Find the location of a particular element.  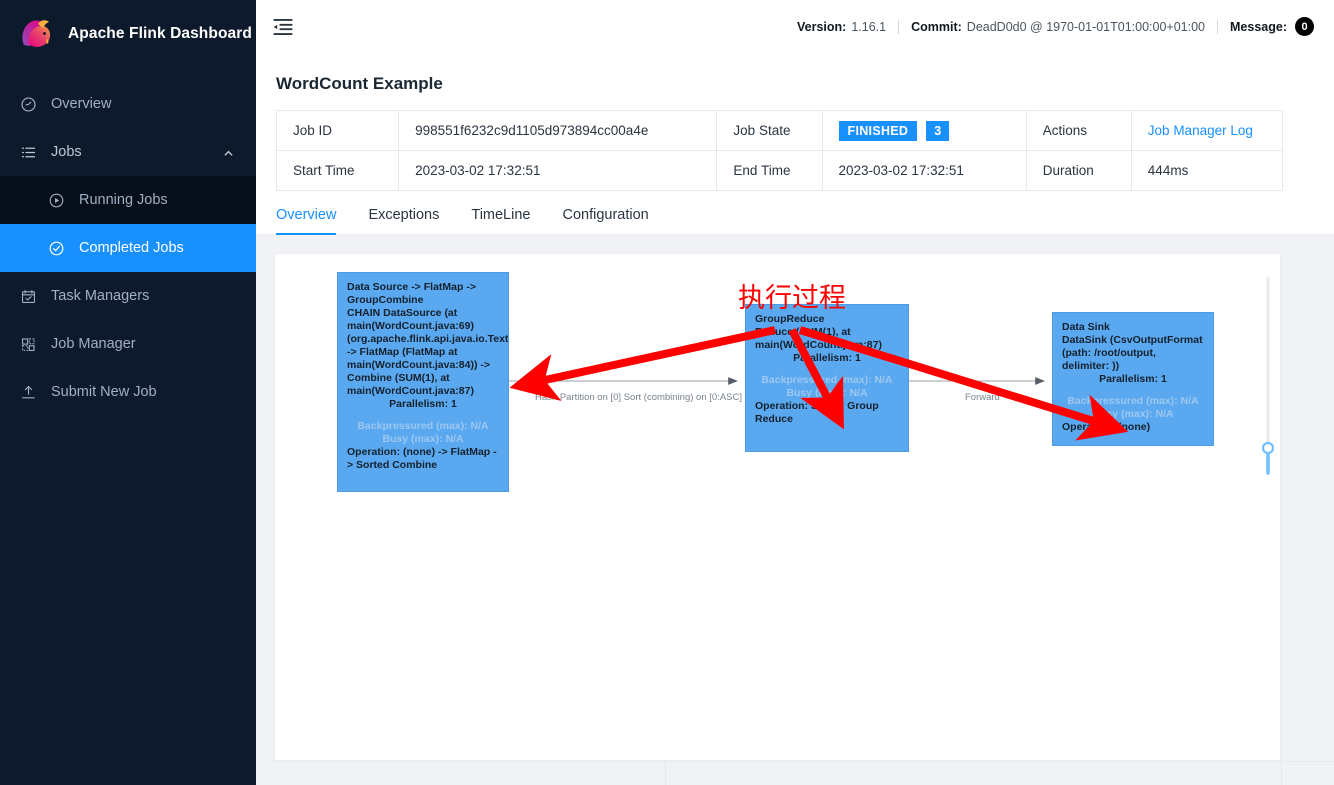

start-time-value: 2023-03-02 17:32:51 is located at coordinates (558, 170).